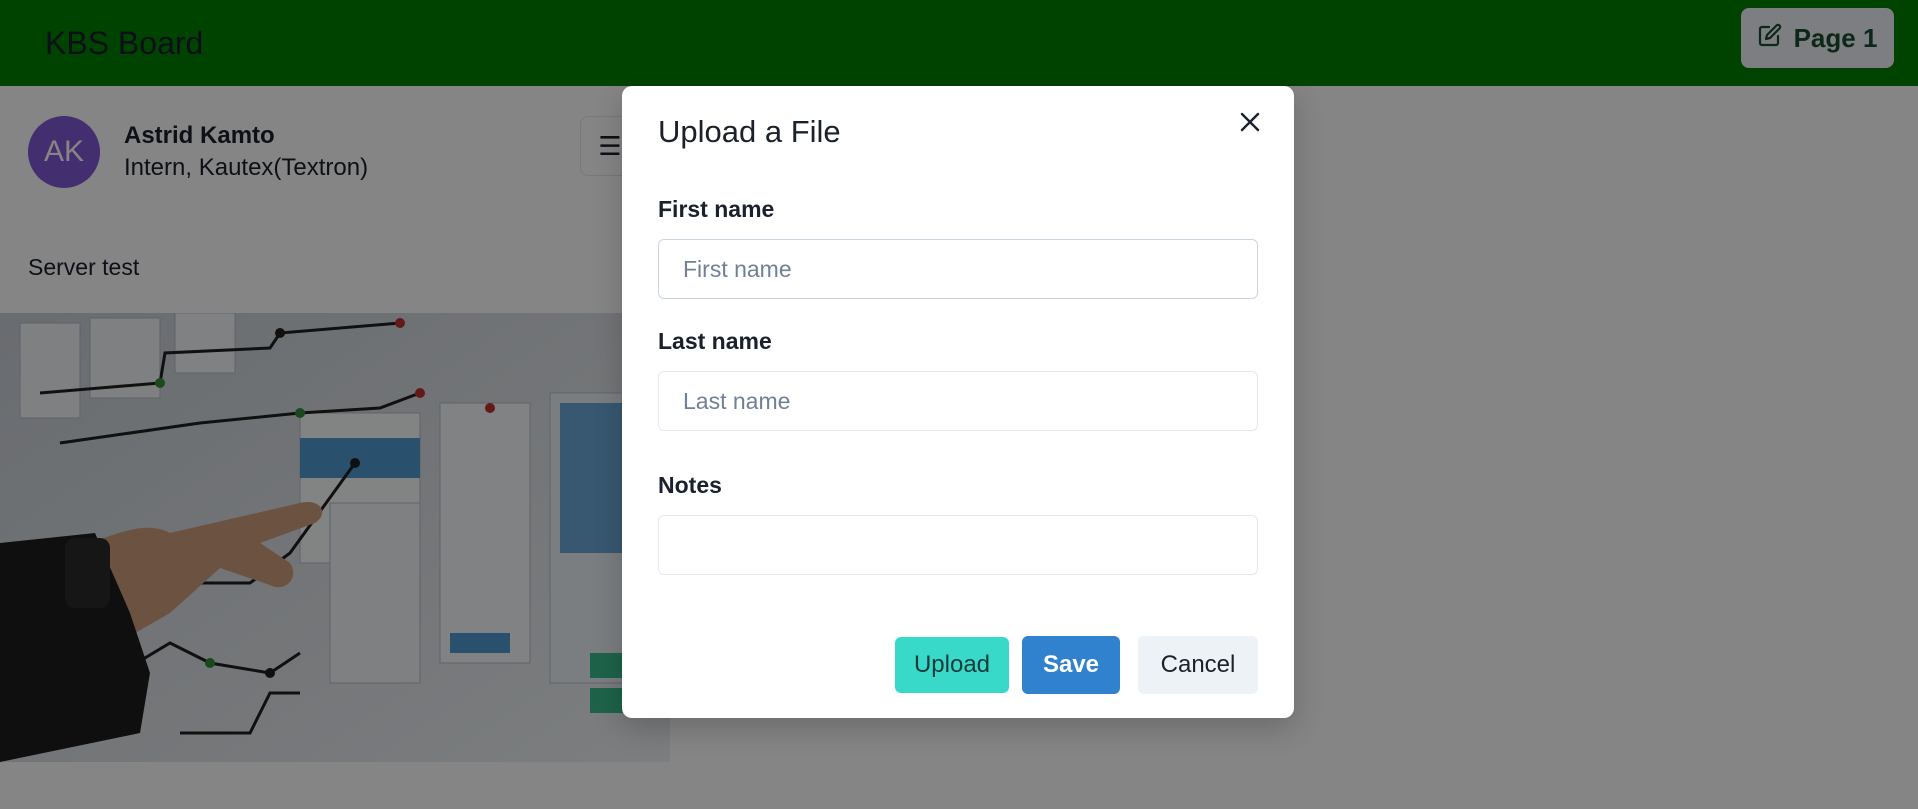 The height and width of the screenshot is (809, 1918). I want to click on last-name-label: Last name, so click(715, 341).